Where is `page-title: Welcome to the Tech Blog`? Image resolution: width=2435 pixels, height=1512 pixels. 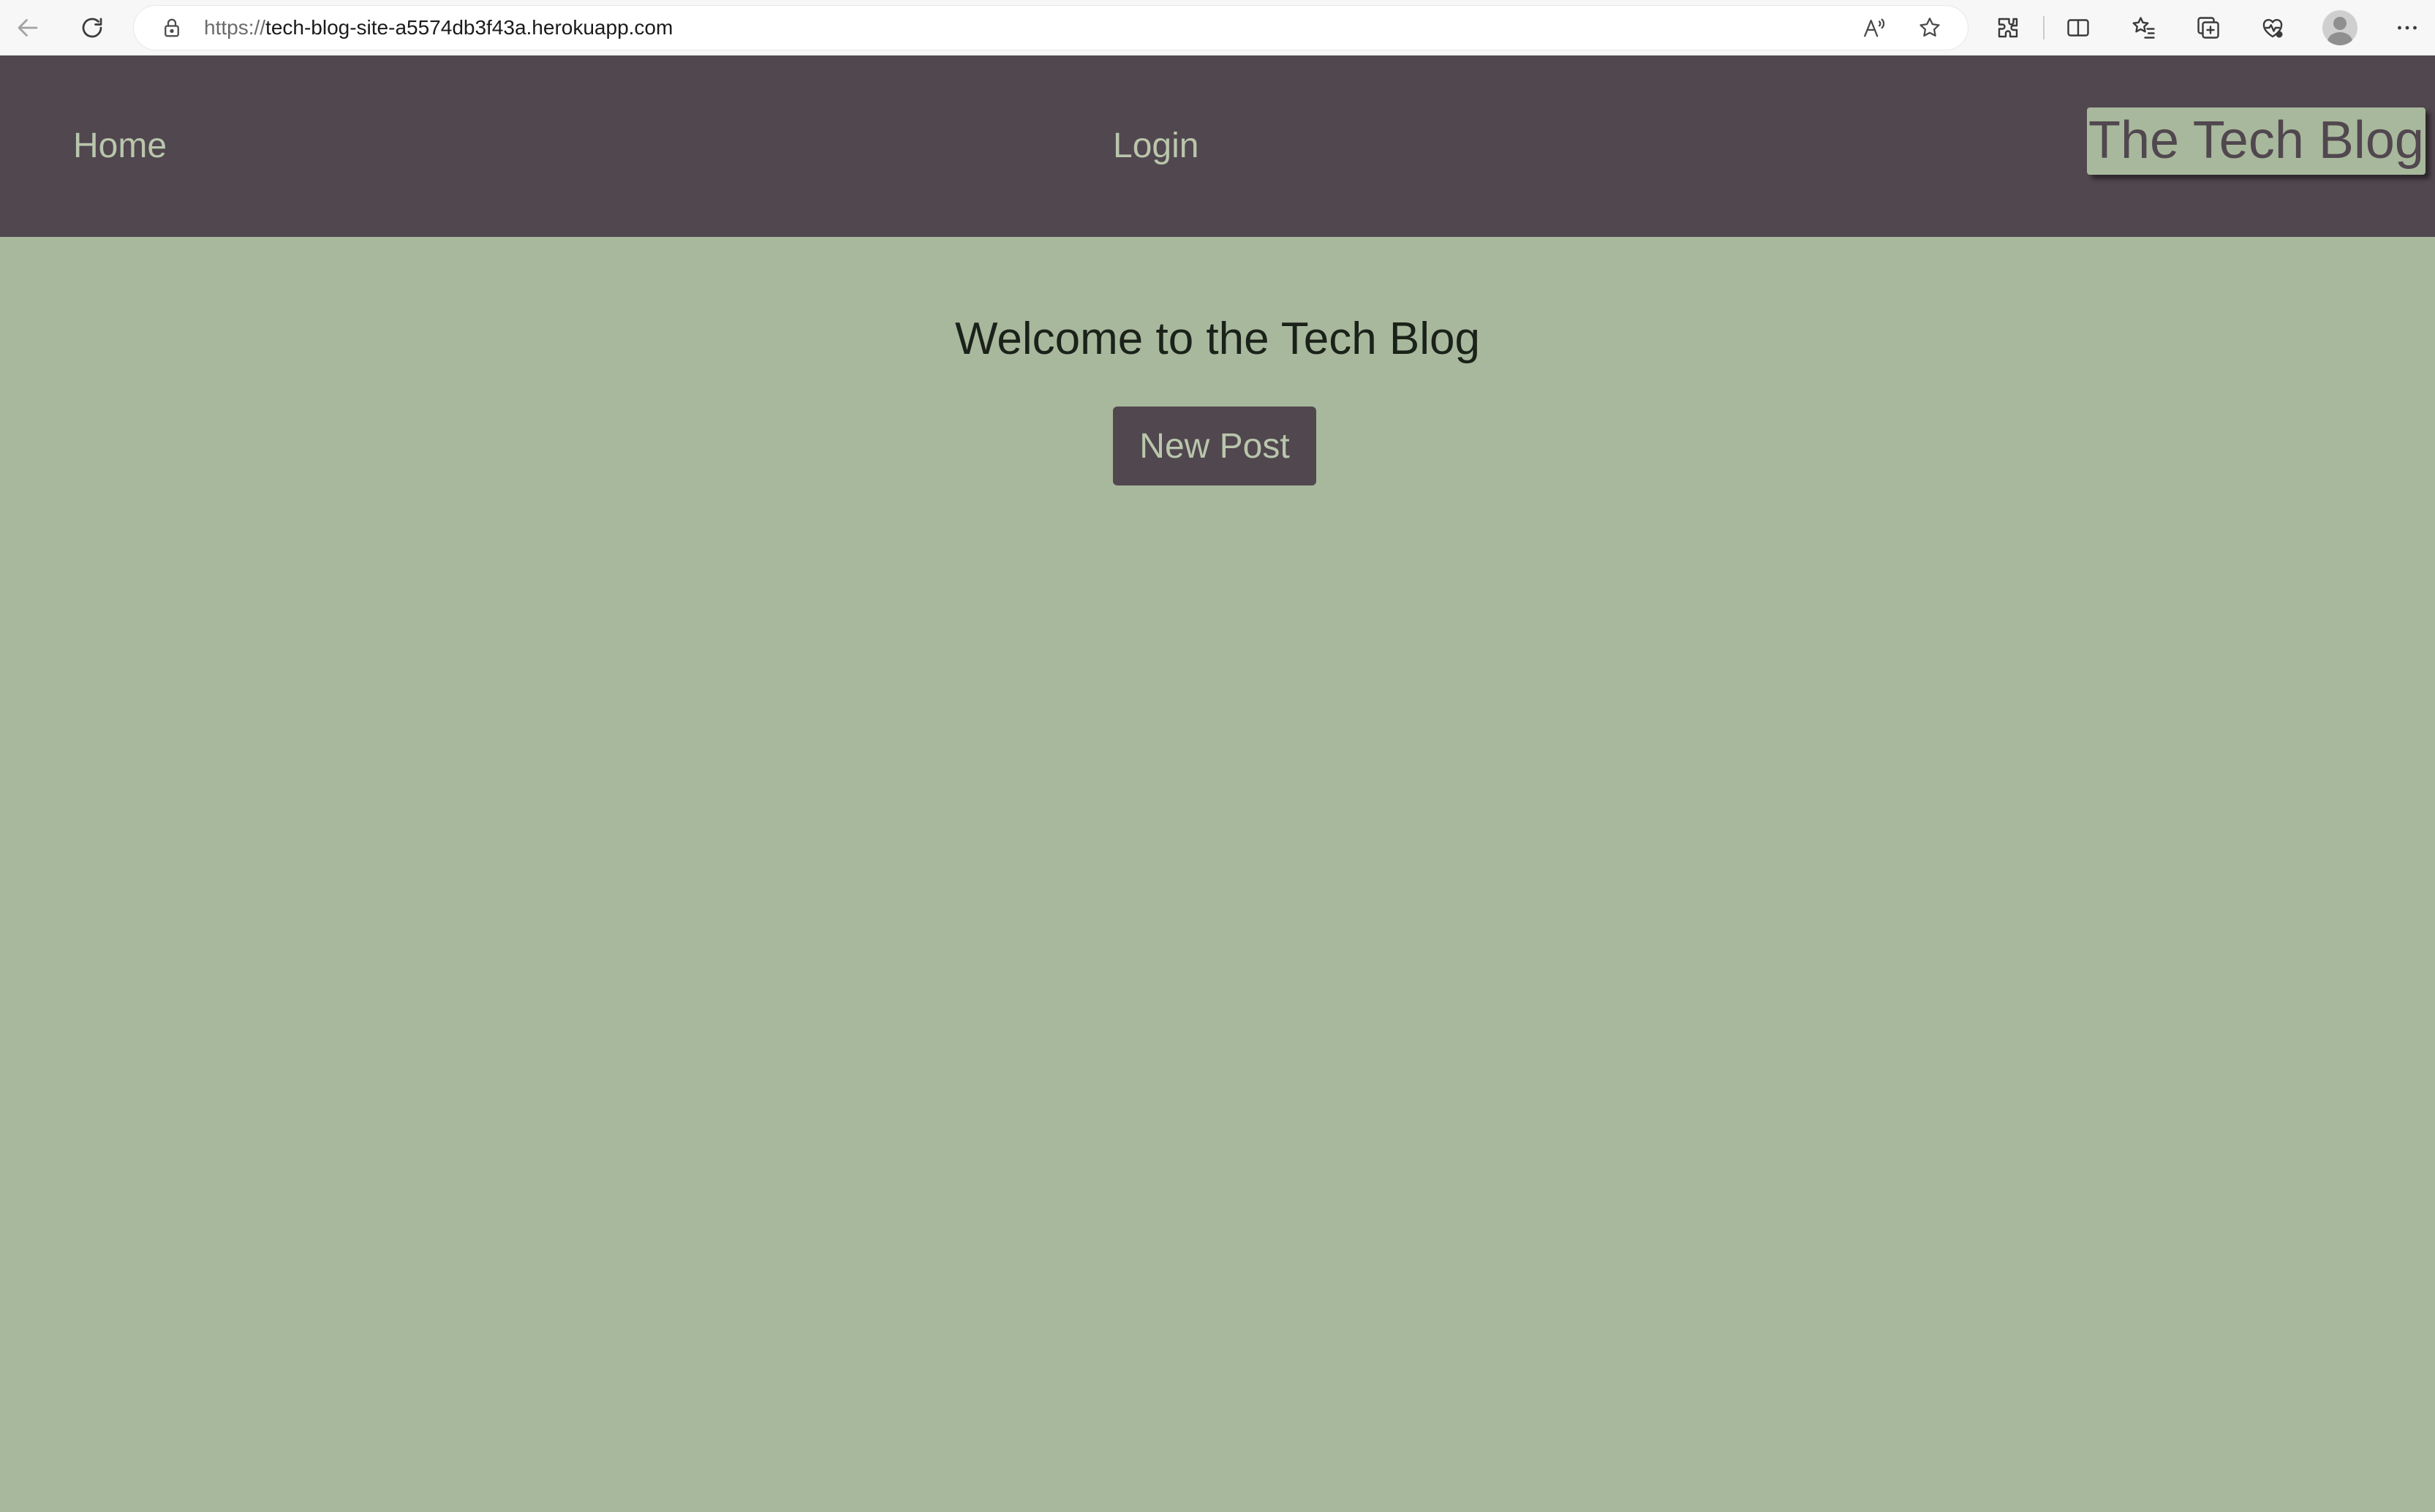 page-title: Welcome to the Tech Blog is located at coordinates (1217, 339).